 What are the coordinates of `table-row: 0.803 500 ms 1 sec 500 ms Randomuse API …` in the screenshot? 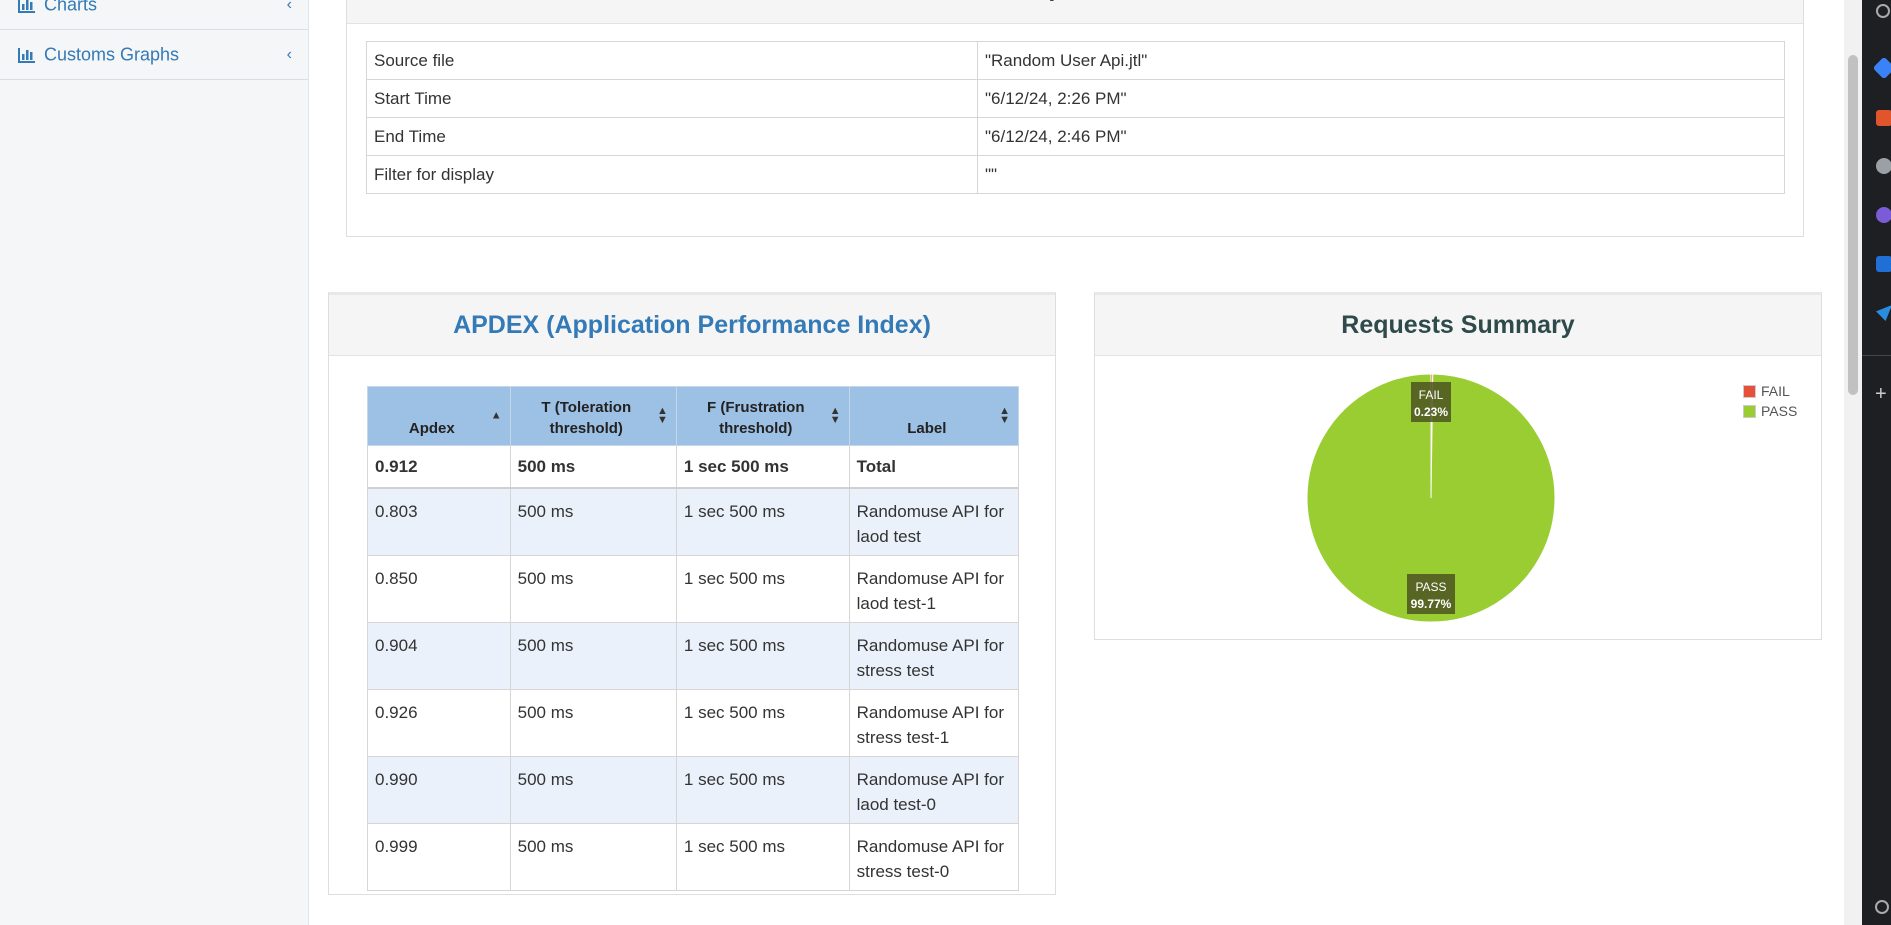 It's located at (693, 521).